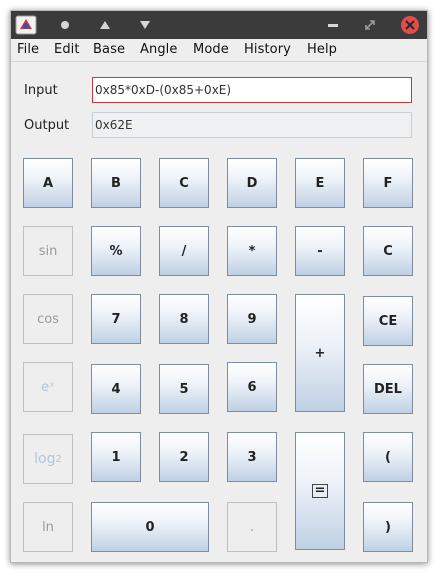  I want to click on key-open-paren: (, so click(388, 457).